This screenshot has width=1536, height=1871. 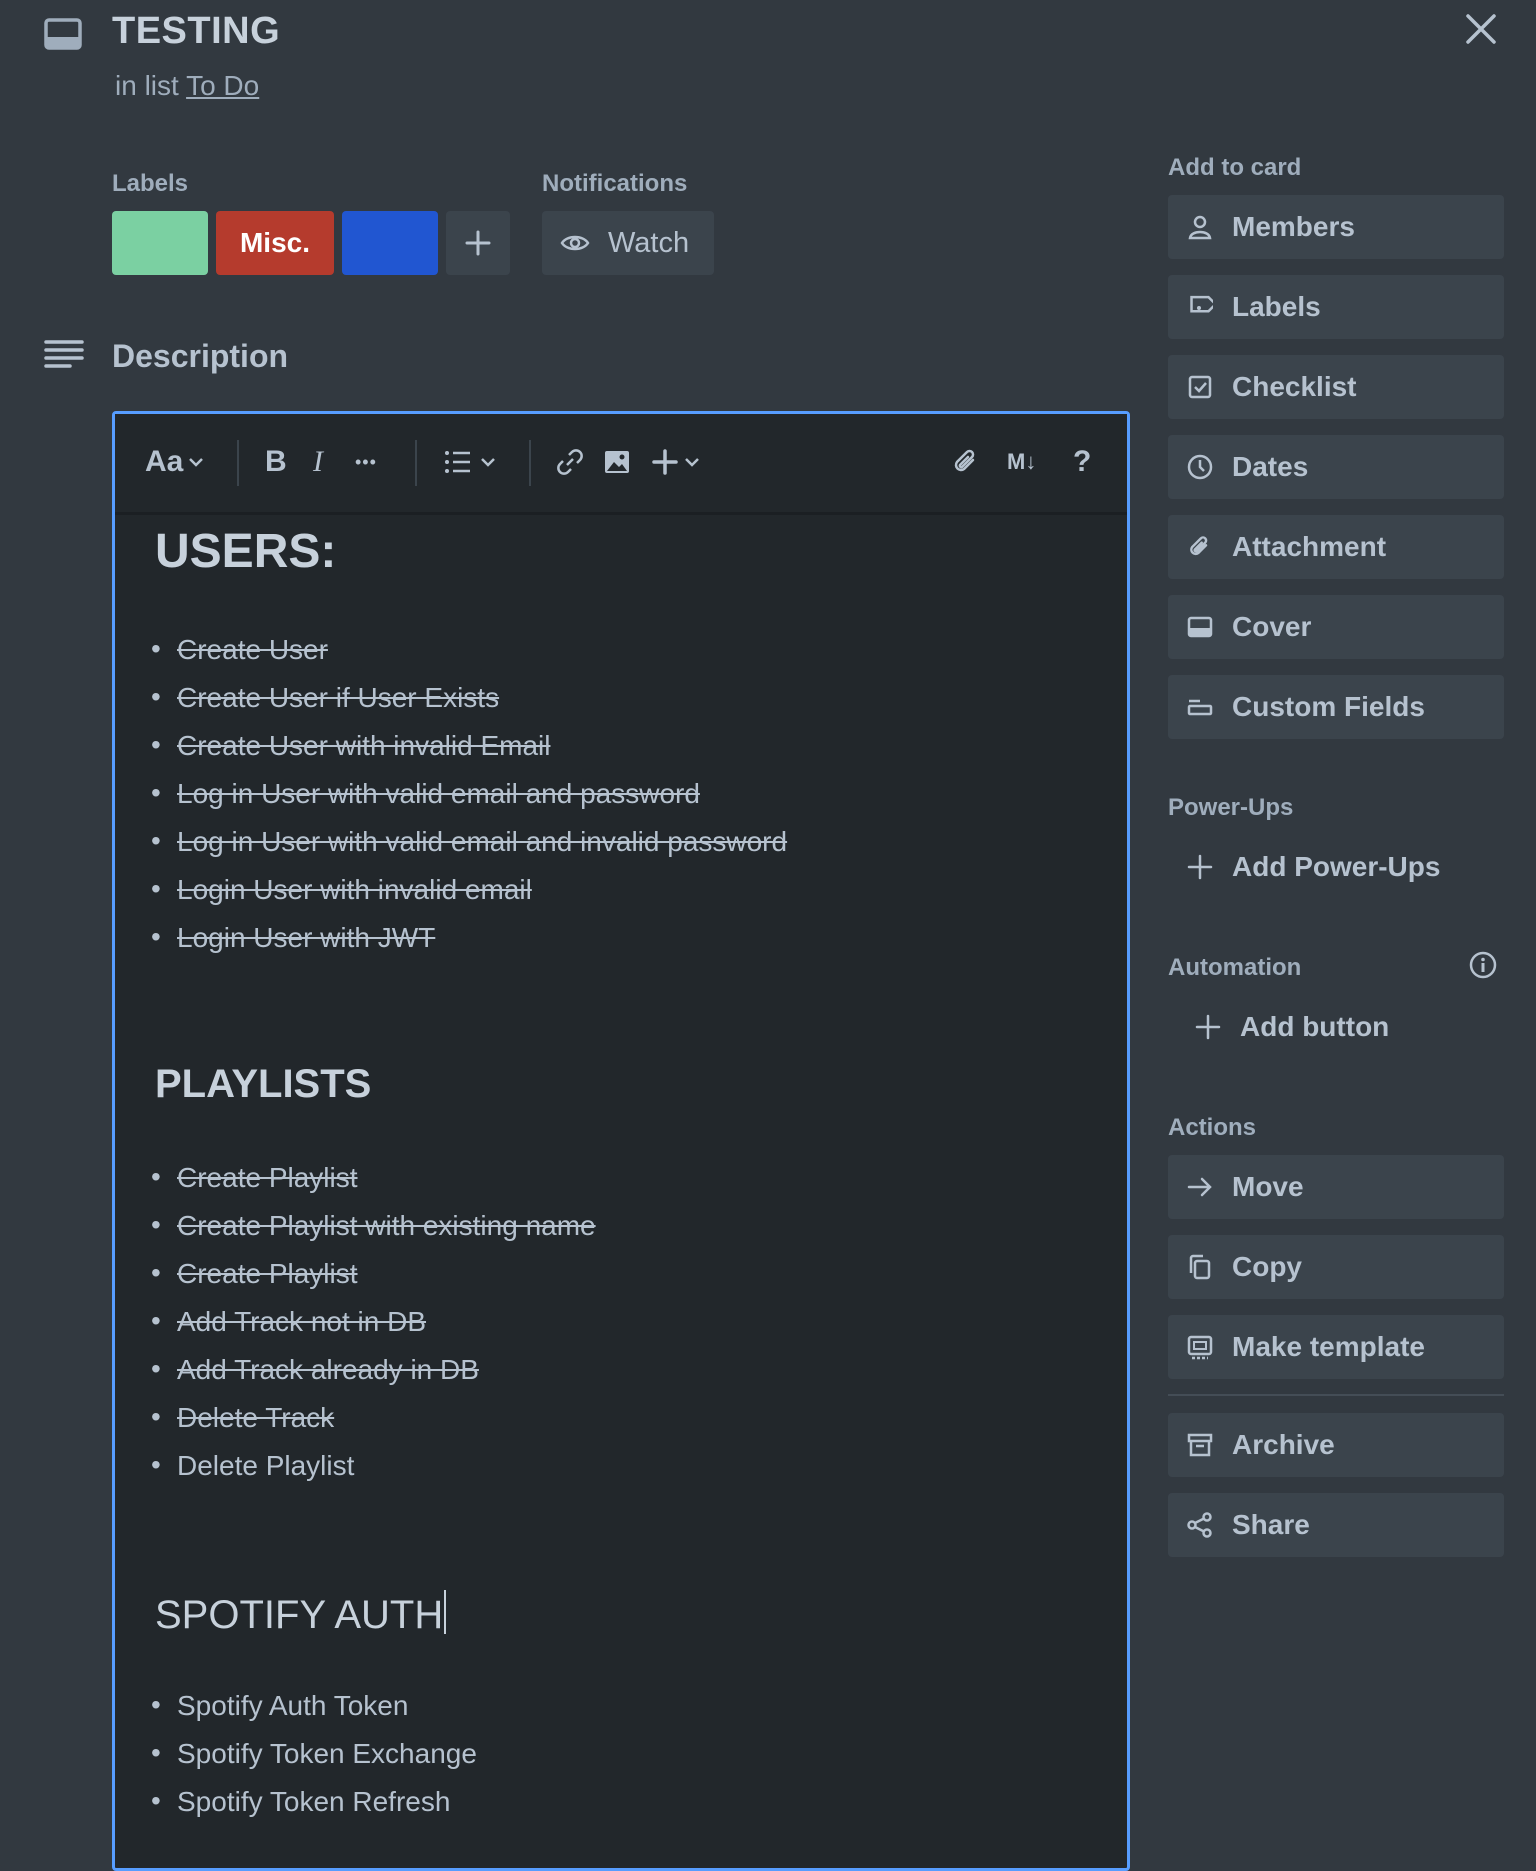 I want to click on spotify-auth-heading: SPOTIFY AUTH, so click(x=301, y=1614).